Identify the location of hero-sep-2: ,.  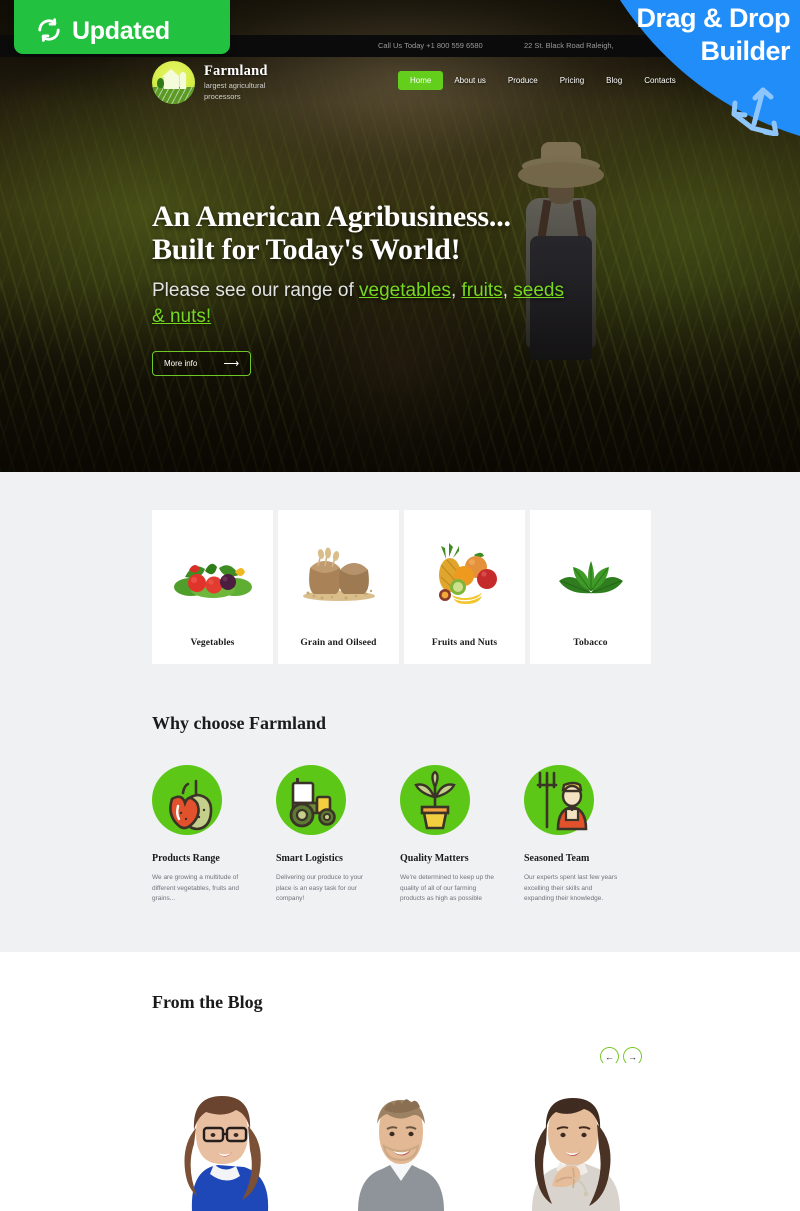
(505, 290).